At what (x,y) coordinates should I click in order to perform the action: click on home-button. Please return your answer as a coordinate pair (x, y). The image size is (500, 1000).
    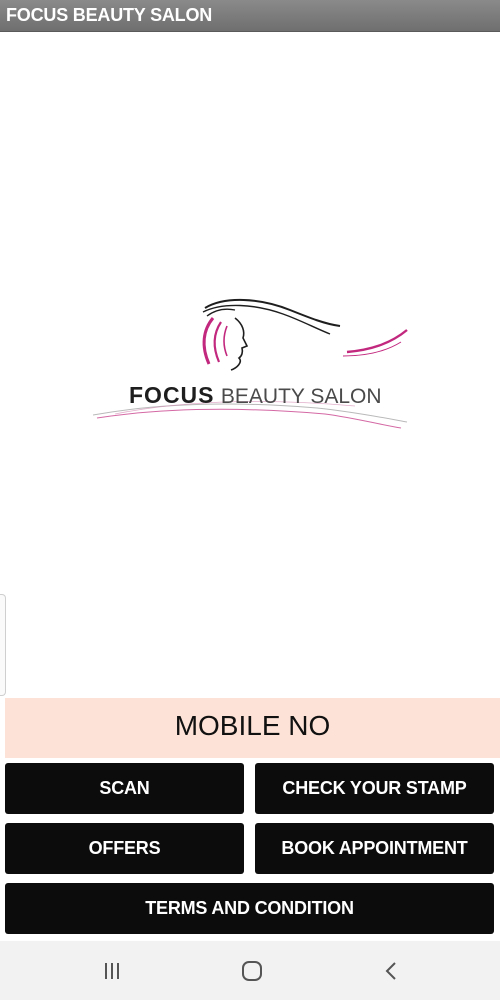
    Looking at the image, I should click on (252, 970).